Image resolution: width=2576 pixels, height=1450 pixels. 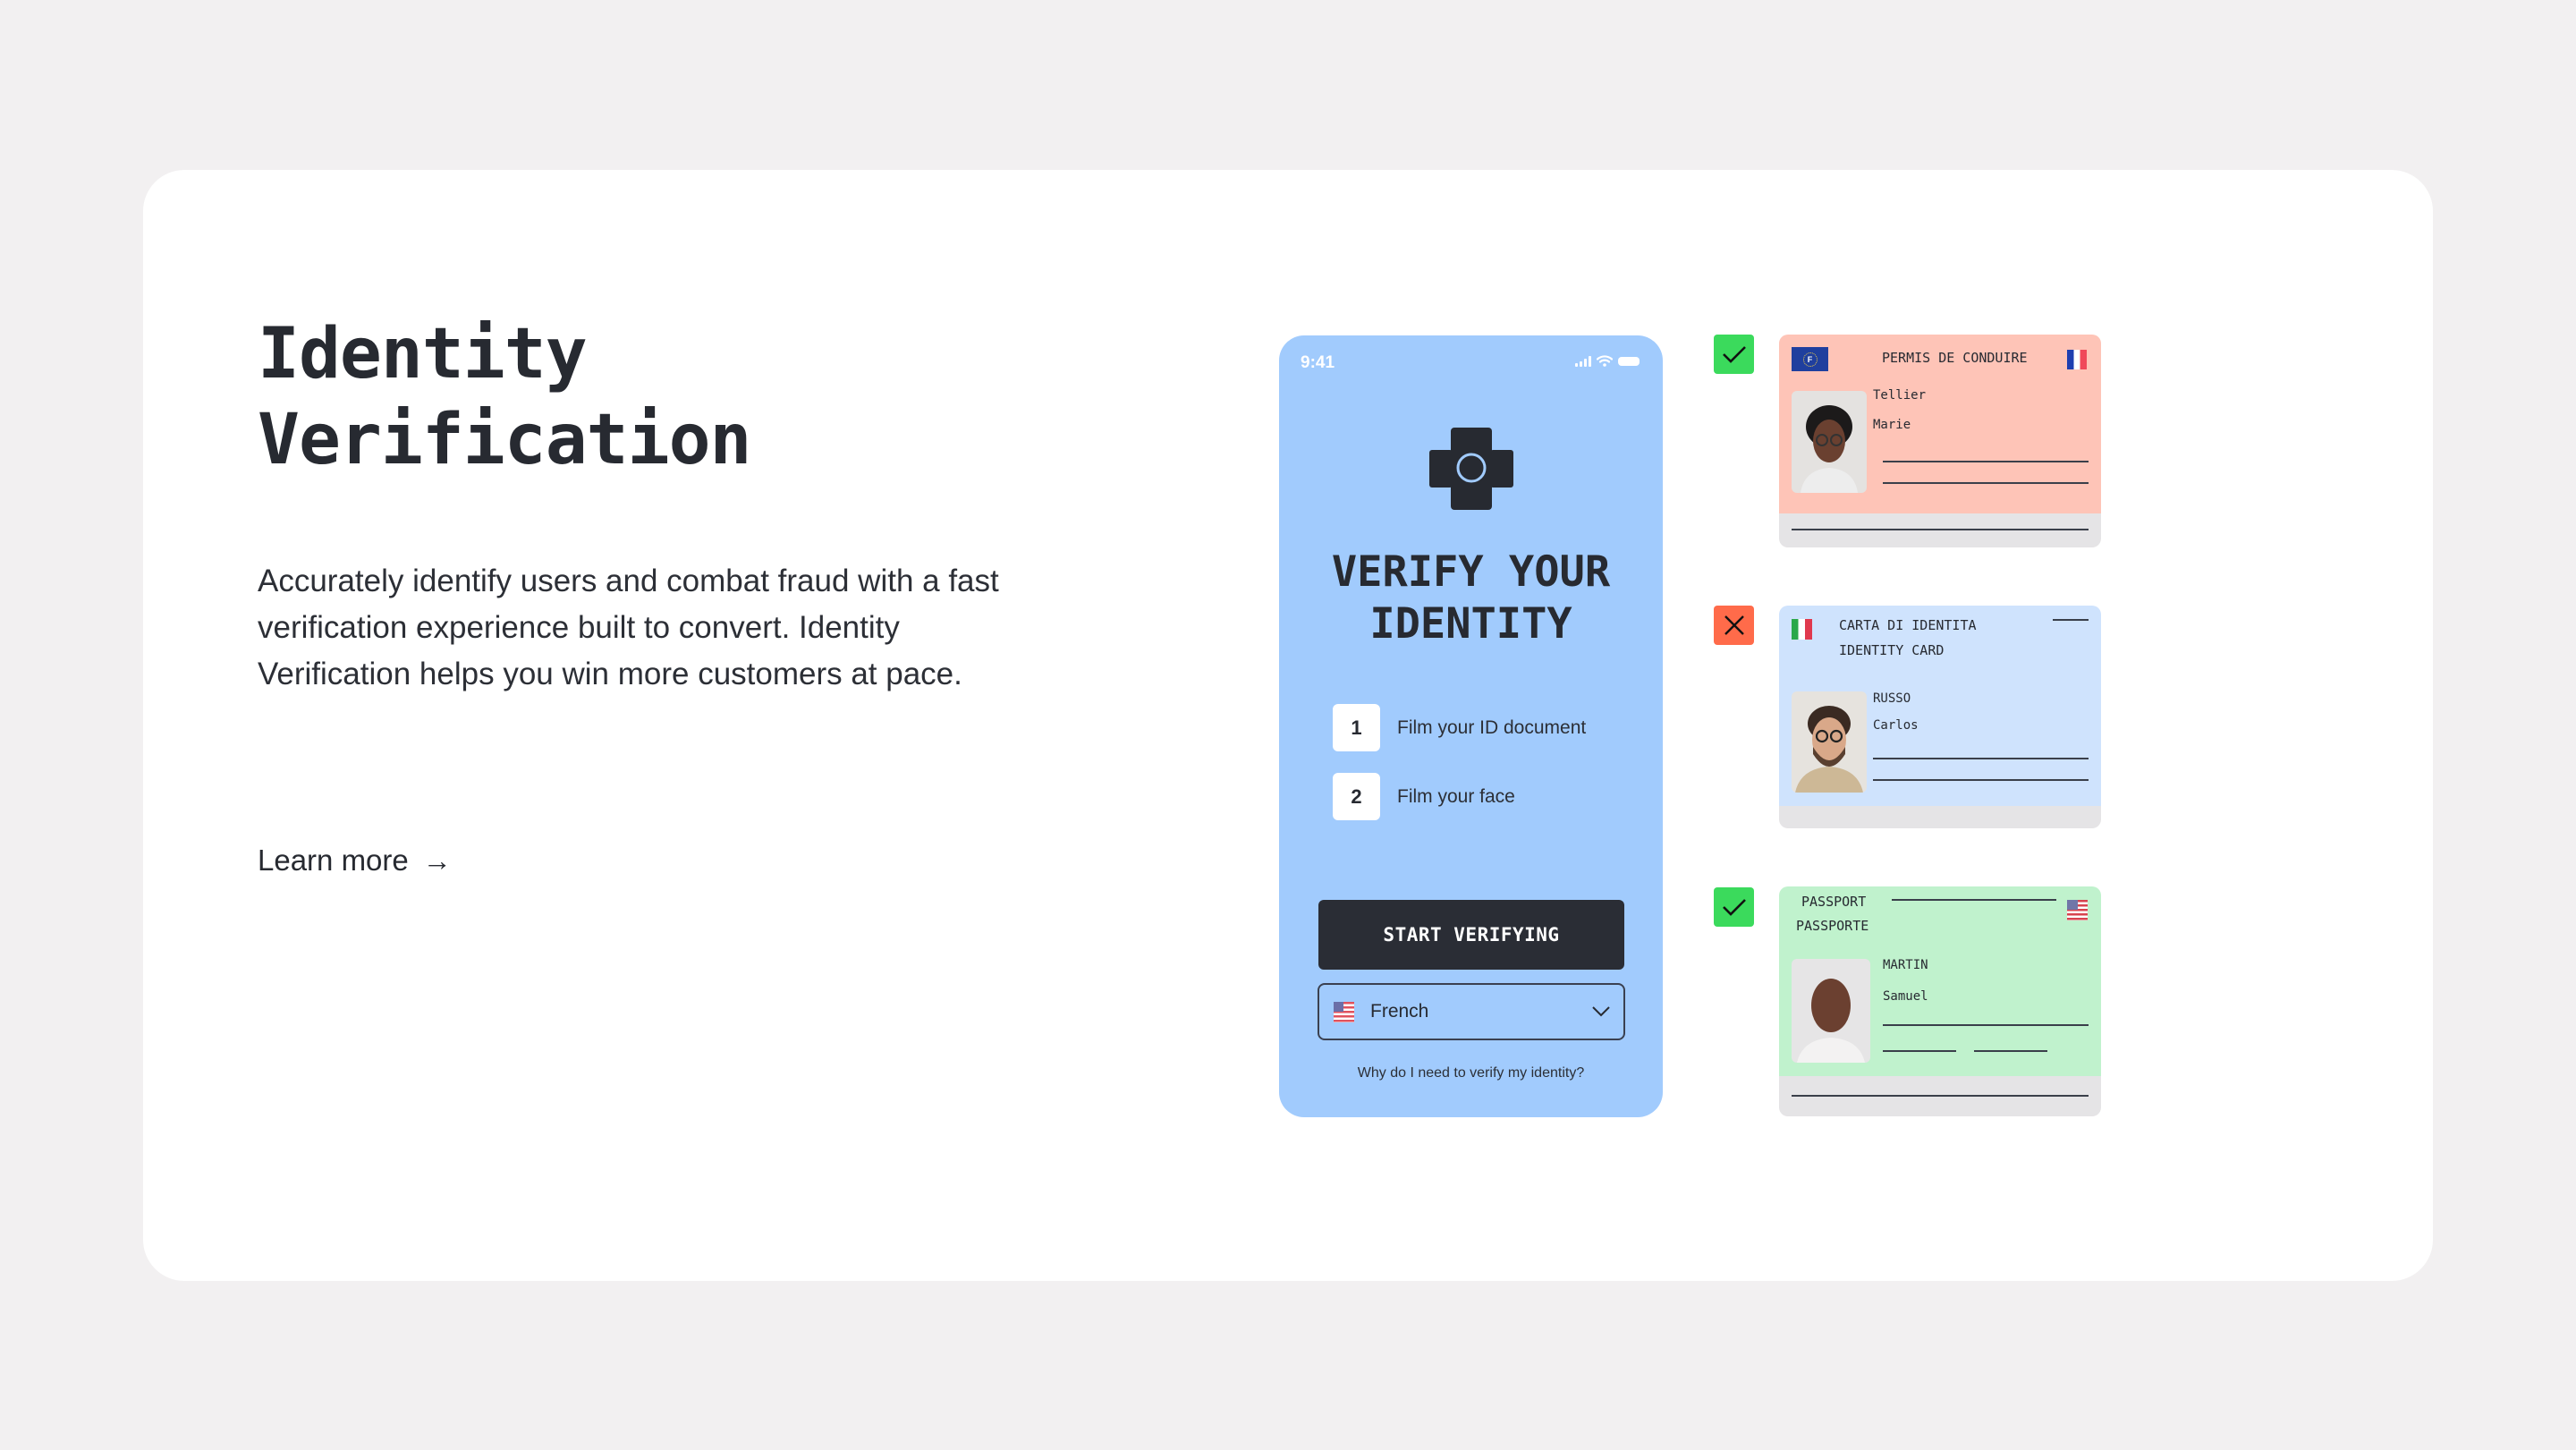 I want to click on language-select-value: French, so click(x=1399, y=1012).